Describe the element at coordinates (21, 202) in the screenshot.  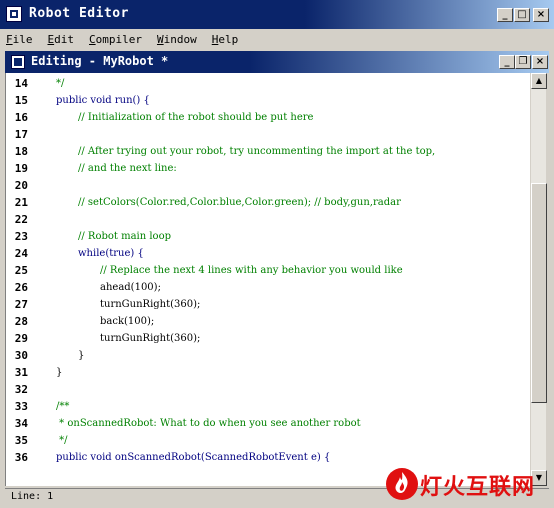
I see `line-number: 21` at that location.